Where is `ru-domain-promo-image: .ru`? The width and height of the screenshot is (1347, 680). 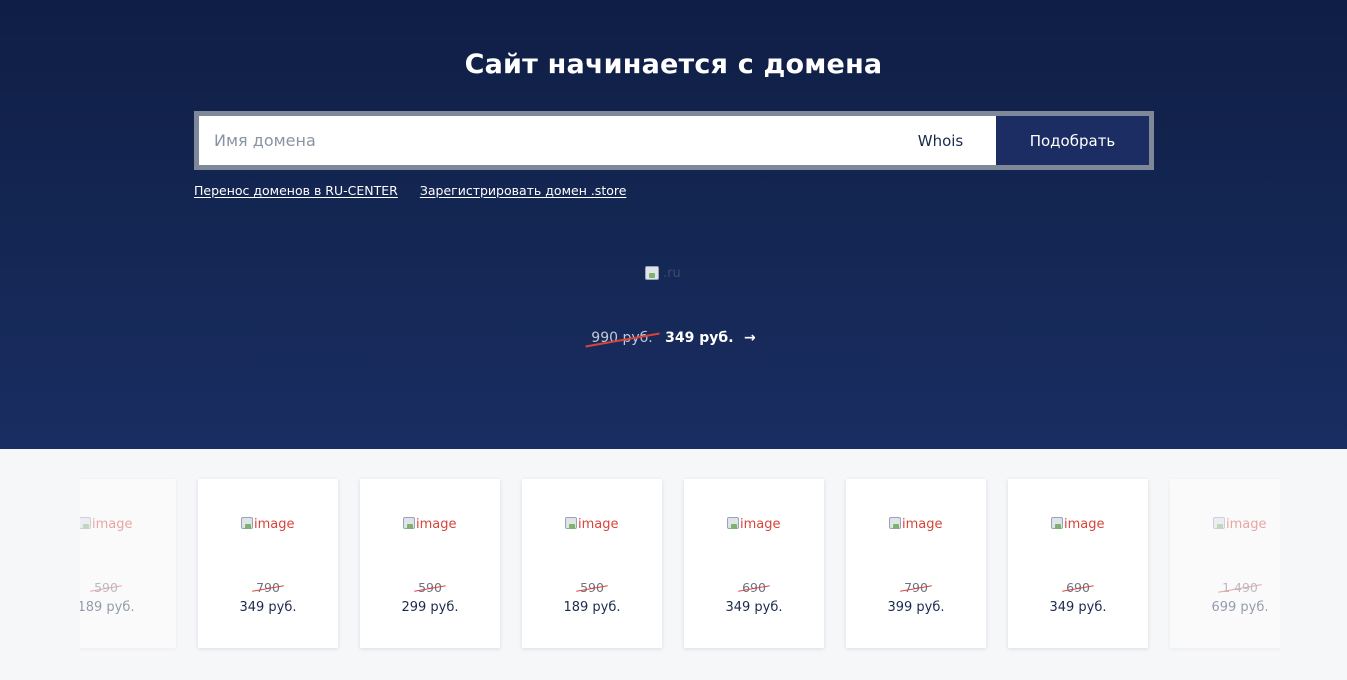 ru-domain-promo-image: .ru is located at coordinates (675, 277).